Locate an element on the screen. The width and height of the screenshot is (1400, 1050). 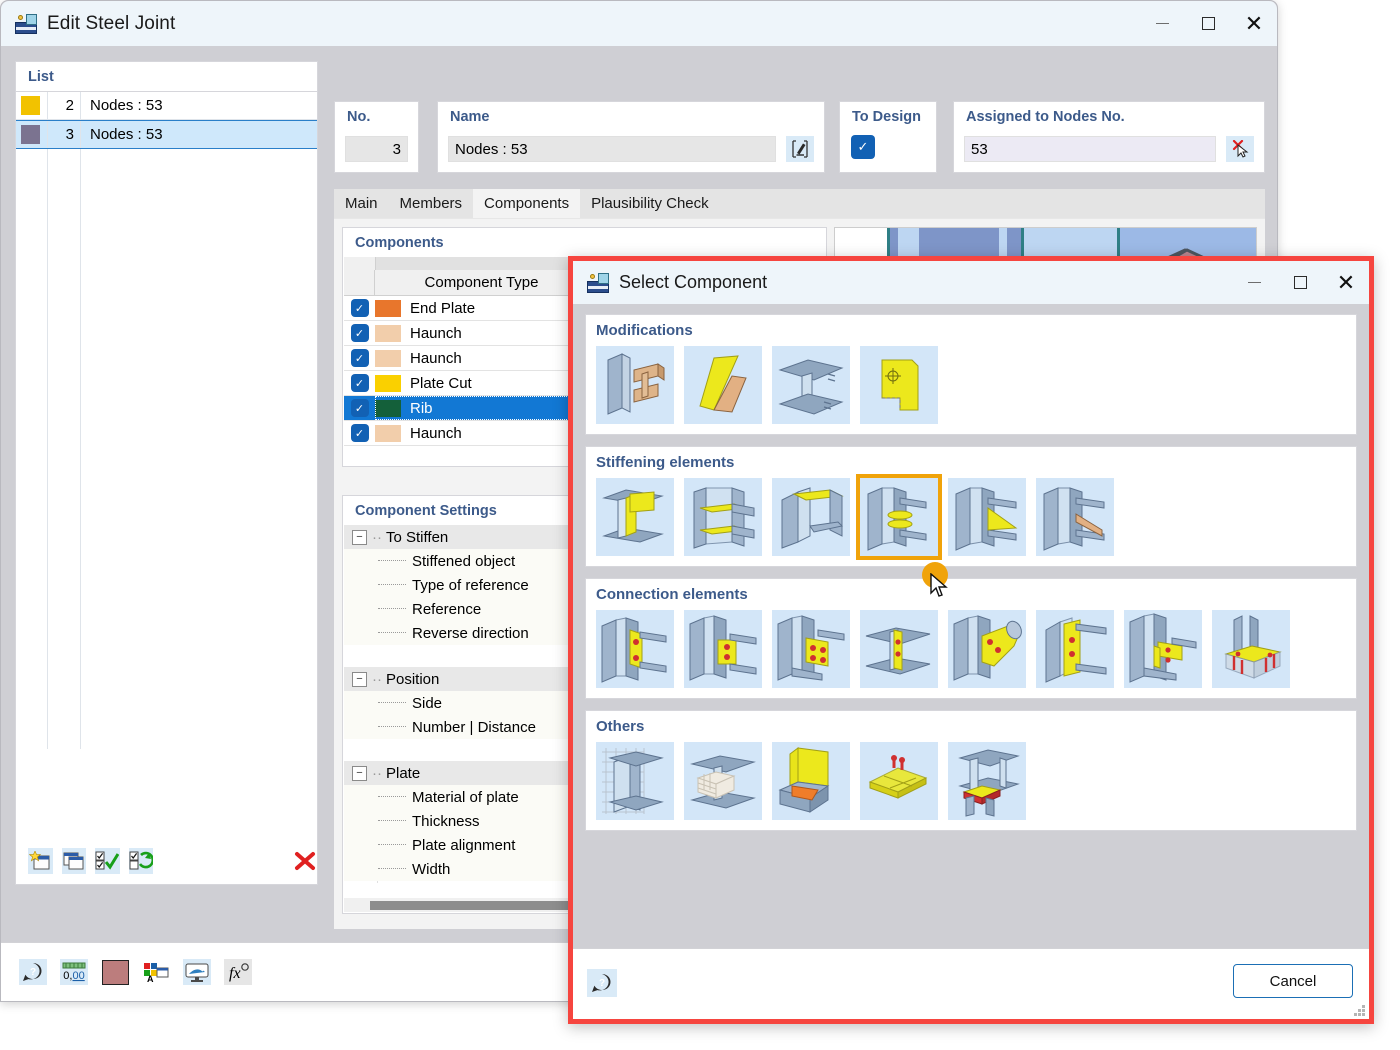
list-item-number: 2 is located at coordinates (64, 105).